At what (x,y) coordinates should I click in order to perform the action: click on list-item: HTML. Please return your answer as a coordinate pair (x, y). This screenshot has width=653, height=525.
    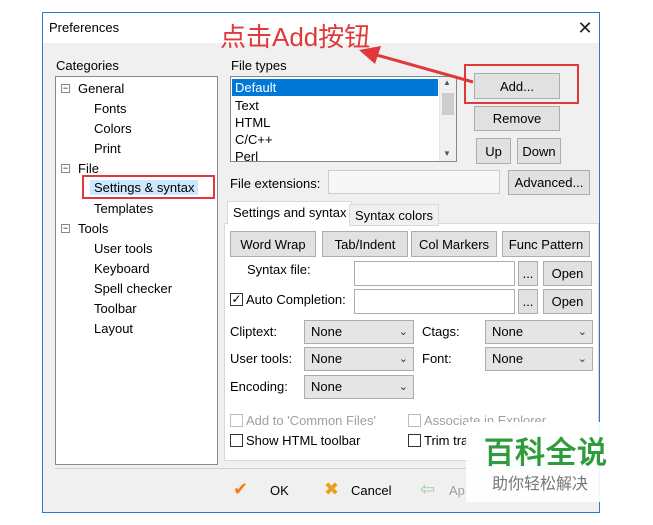
    Looking at the image, I should click on (335, 122).